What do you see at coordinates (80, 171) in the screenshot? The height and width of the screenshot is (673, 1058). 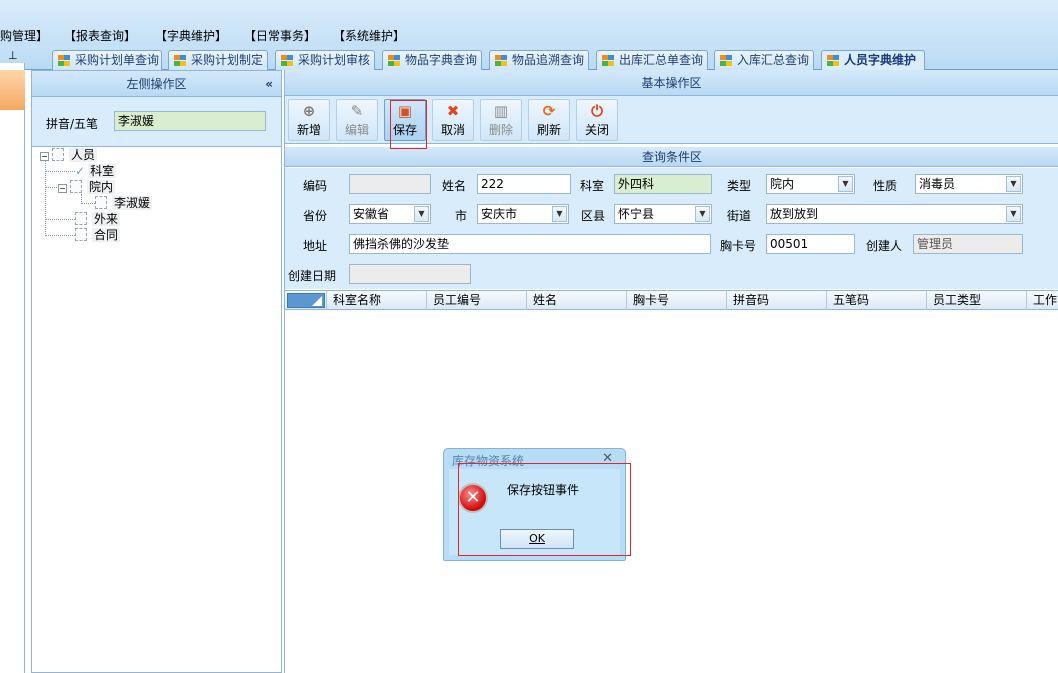 I see `check-icon: ✓` at bounding box center [80, 171].